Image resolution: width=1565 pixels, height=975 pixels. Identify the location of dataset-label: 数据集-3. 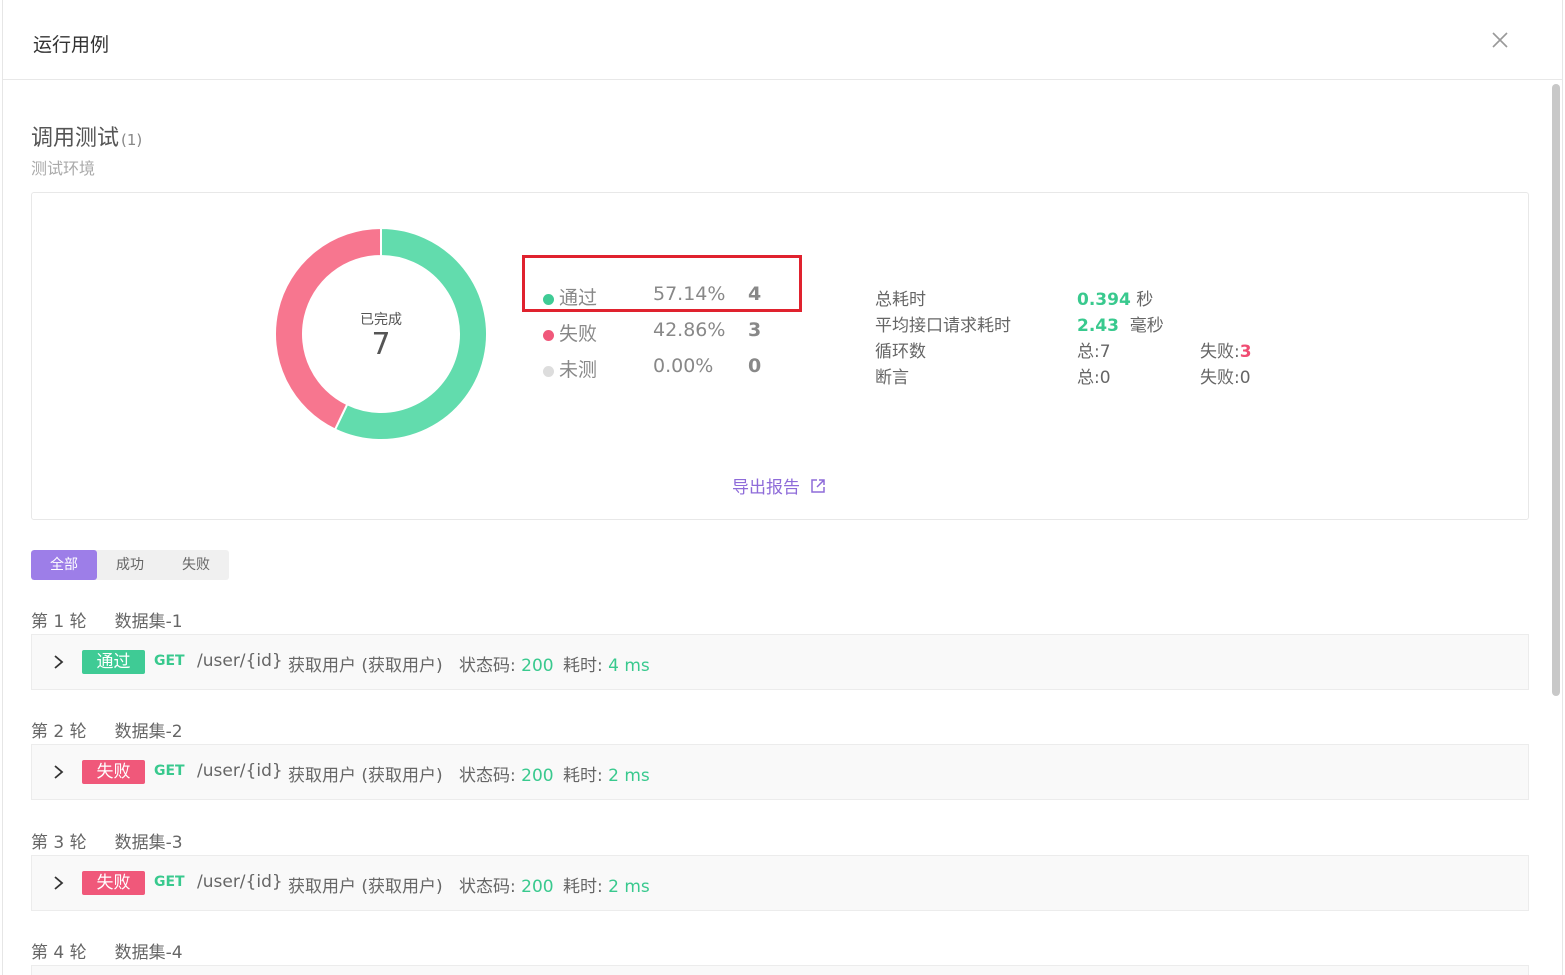
(148, 843).